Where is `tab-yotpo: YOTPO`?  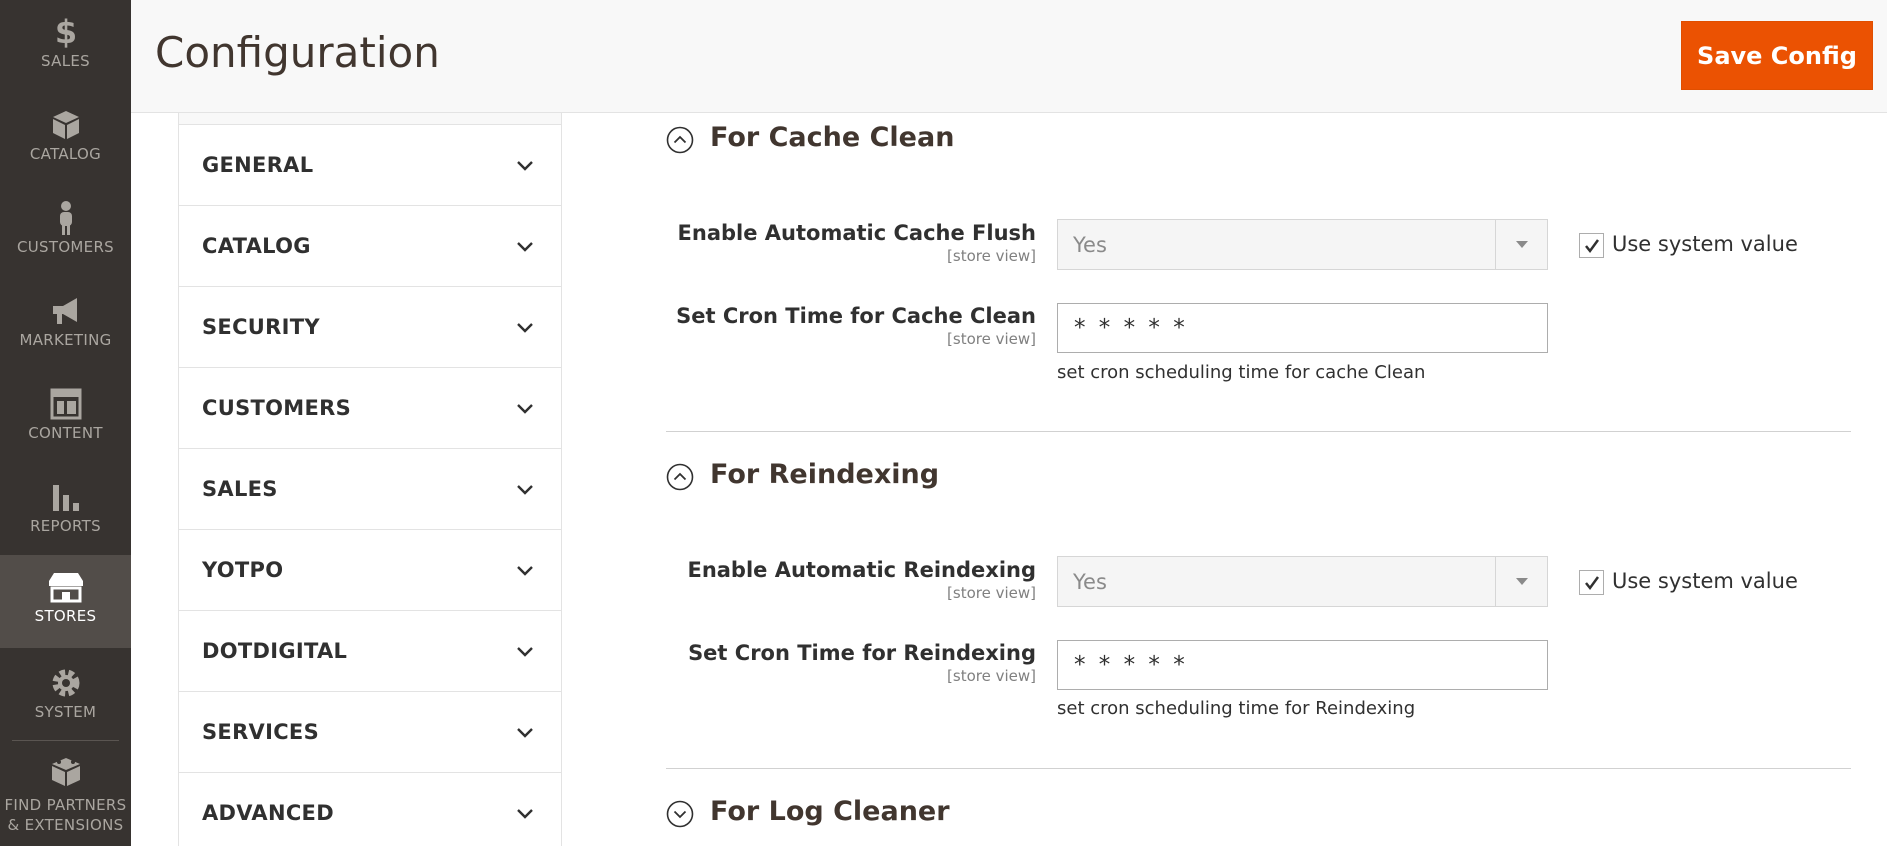 tab-yotpo: YOTPO is located at coordinates (370, 570).